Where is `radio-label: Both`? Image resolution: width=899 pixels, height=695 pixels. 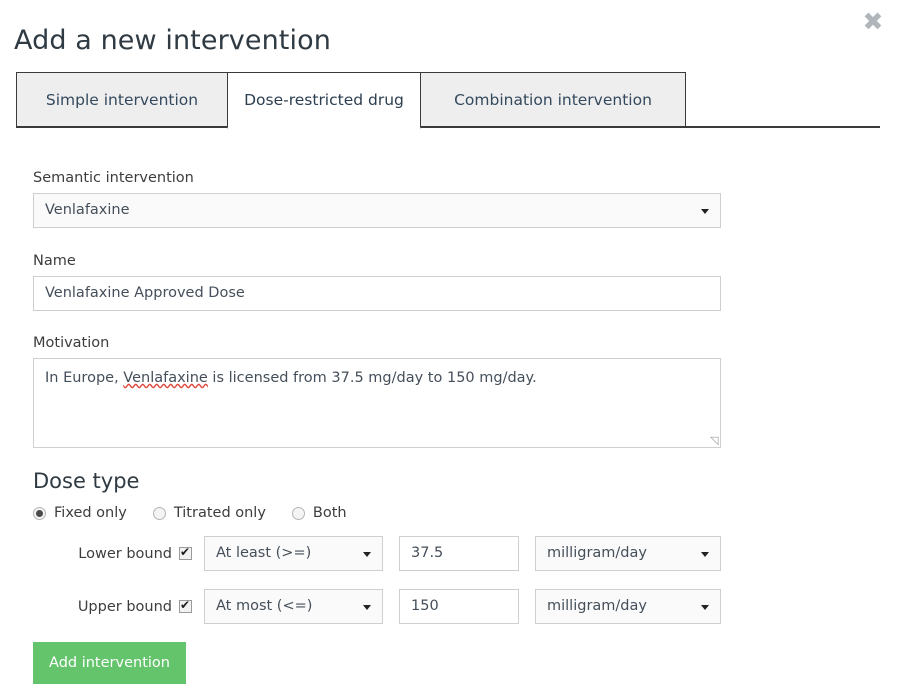
radio-label: Both is located at coordinates (329, 513).